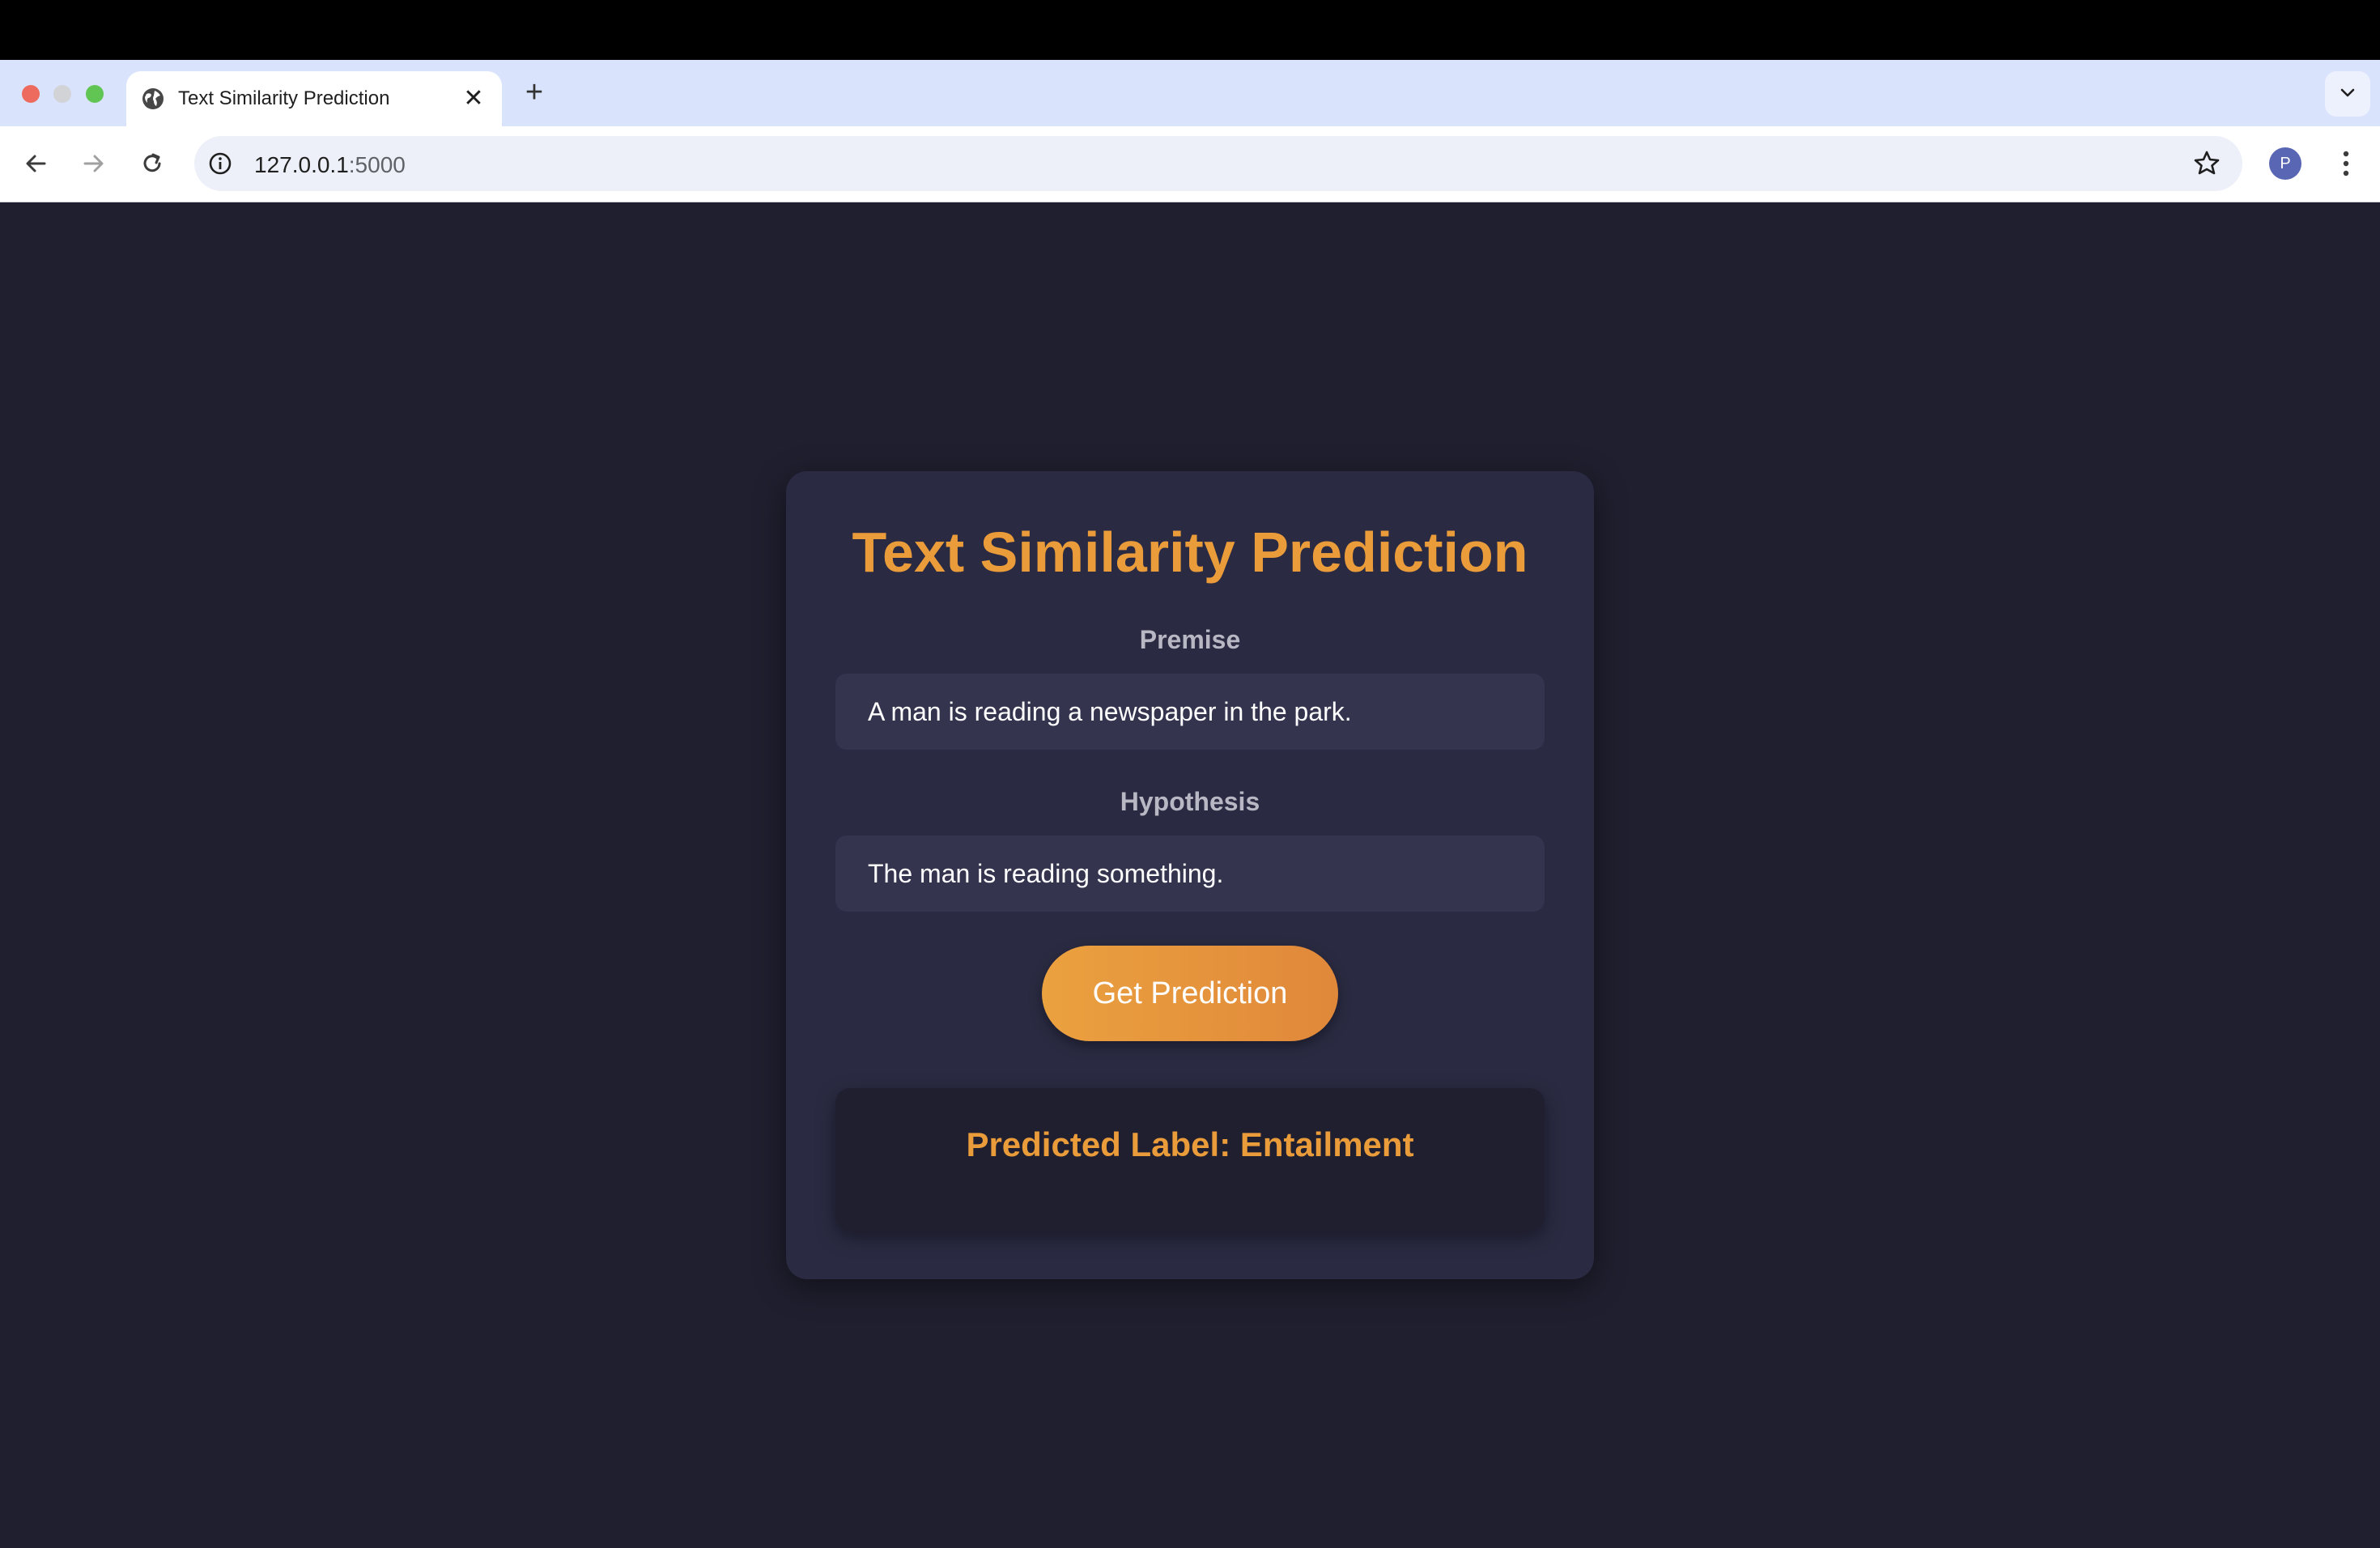 The image size is (2380, 1548). I want to click on plus-icon: +, so click(534, 92).